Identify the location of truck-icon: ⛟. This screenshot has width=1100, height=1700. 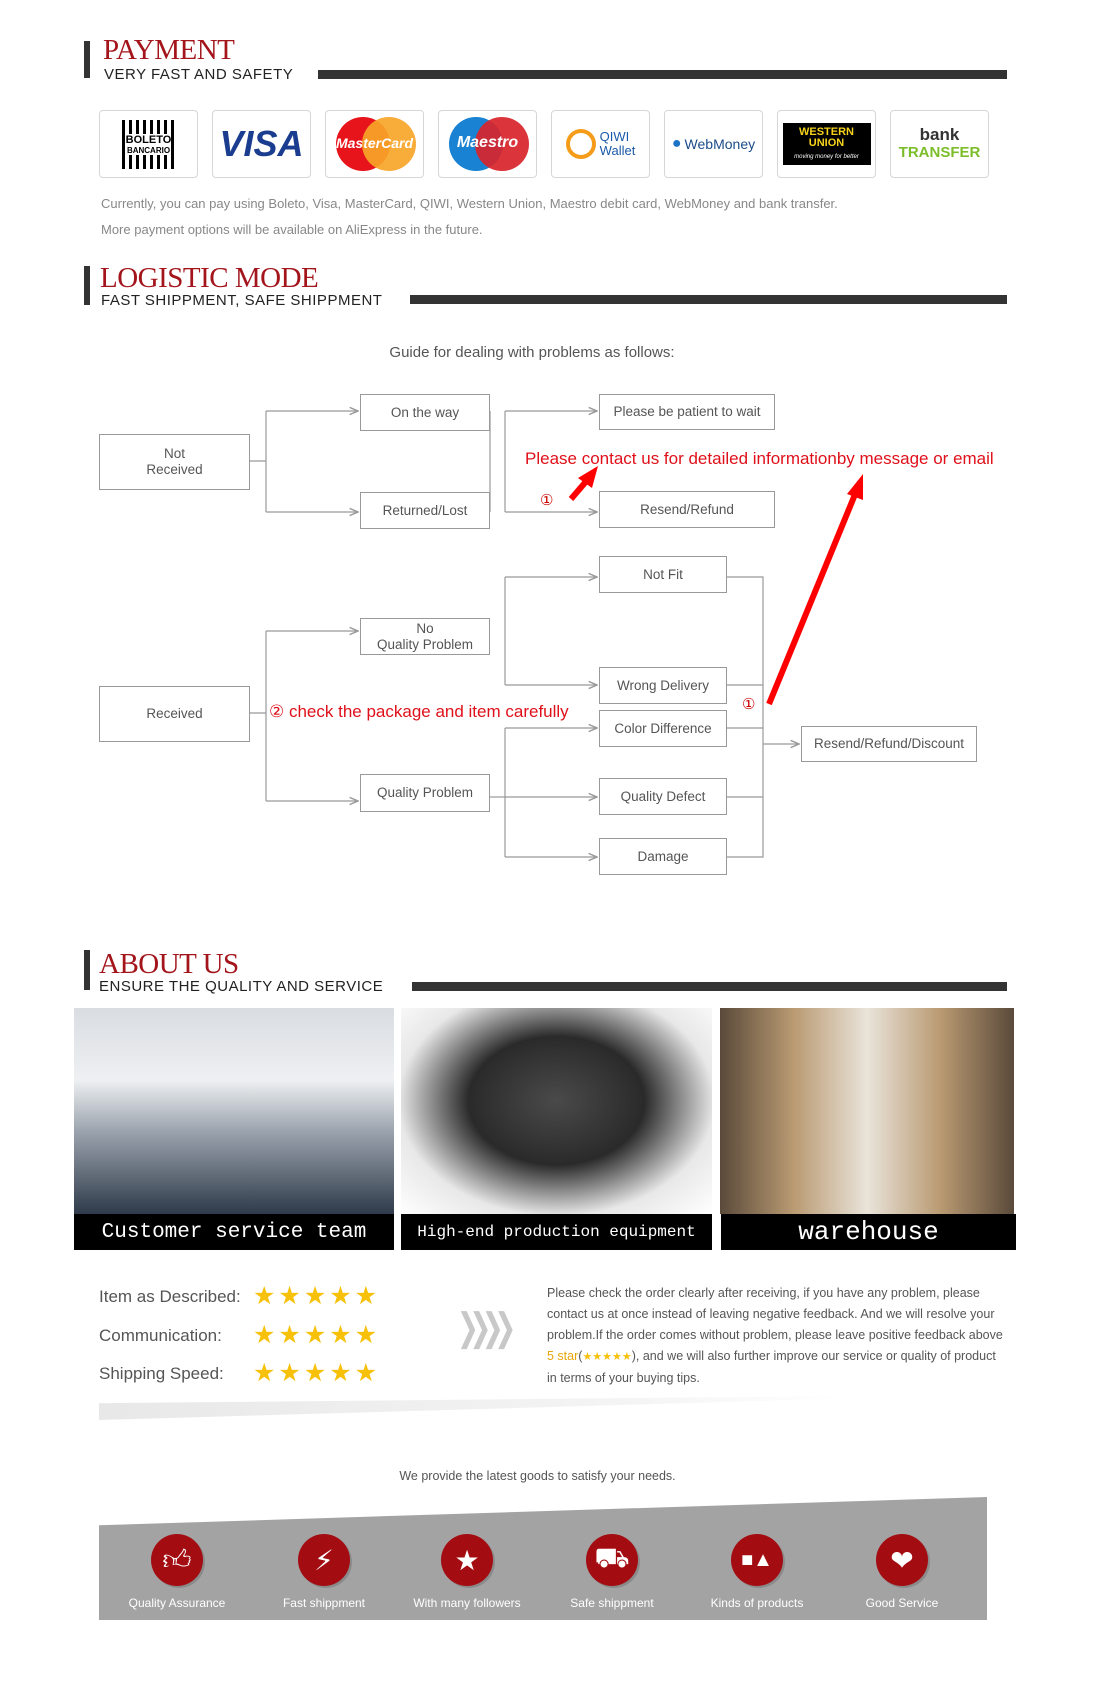
(612, 1560).